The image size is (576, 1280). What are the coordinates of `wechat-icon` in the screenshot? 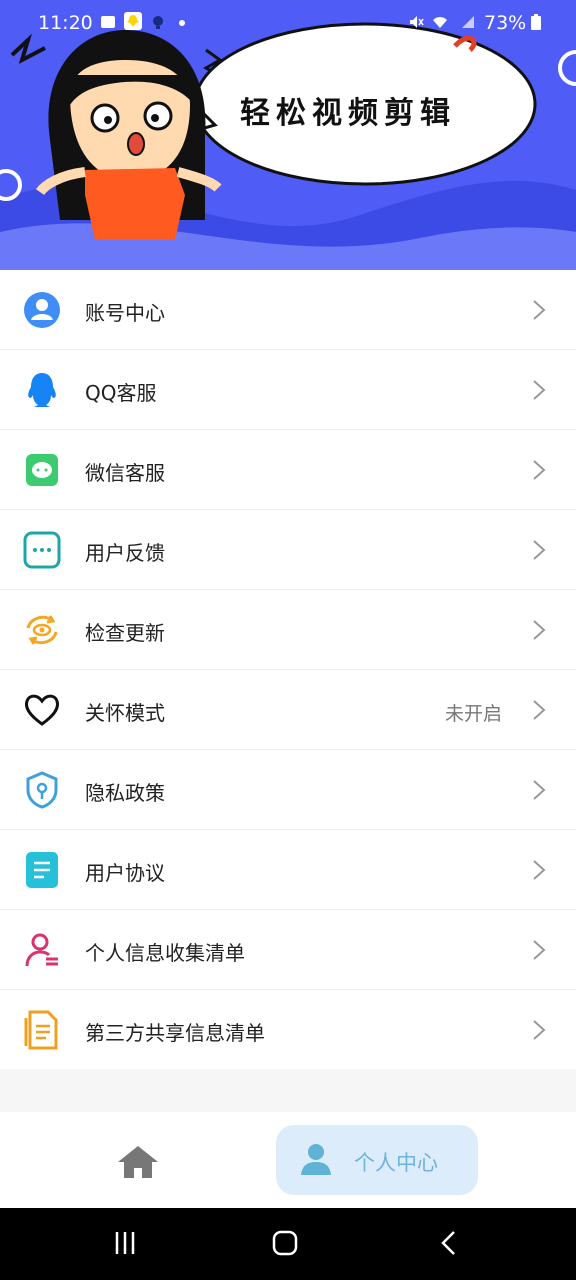 It's located at (42, 470).